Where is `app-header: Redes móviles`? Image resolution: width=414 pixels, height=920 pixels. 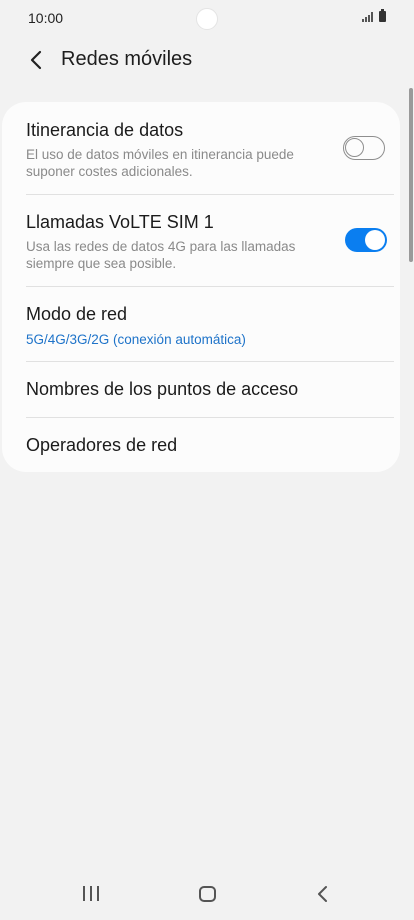 app-header: Redes móviles is located at coordinates (207, 60).